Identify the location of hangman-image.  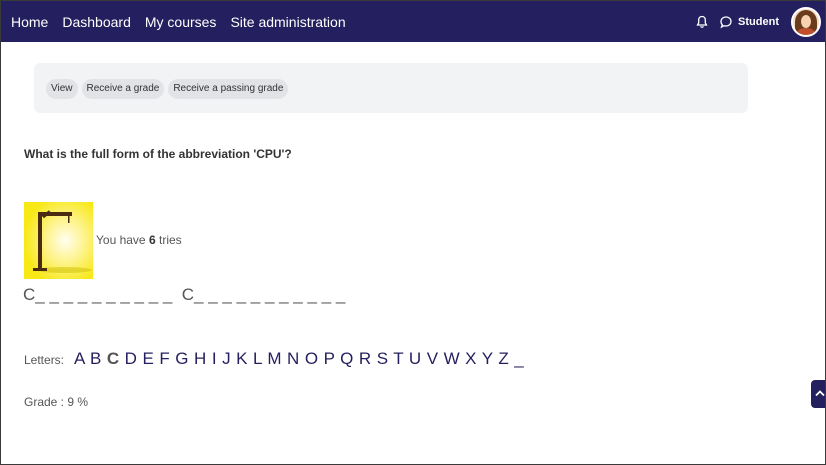
(58, 240).